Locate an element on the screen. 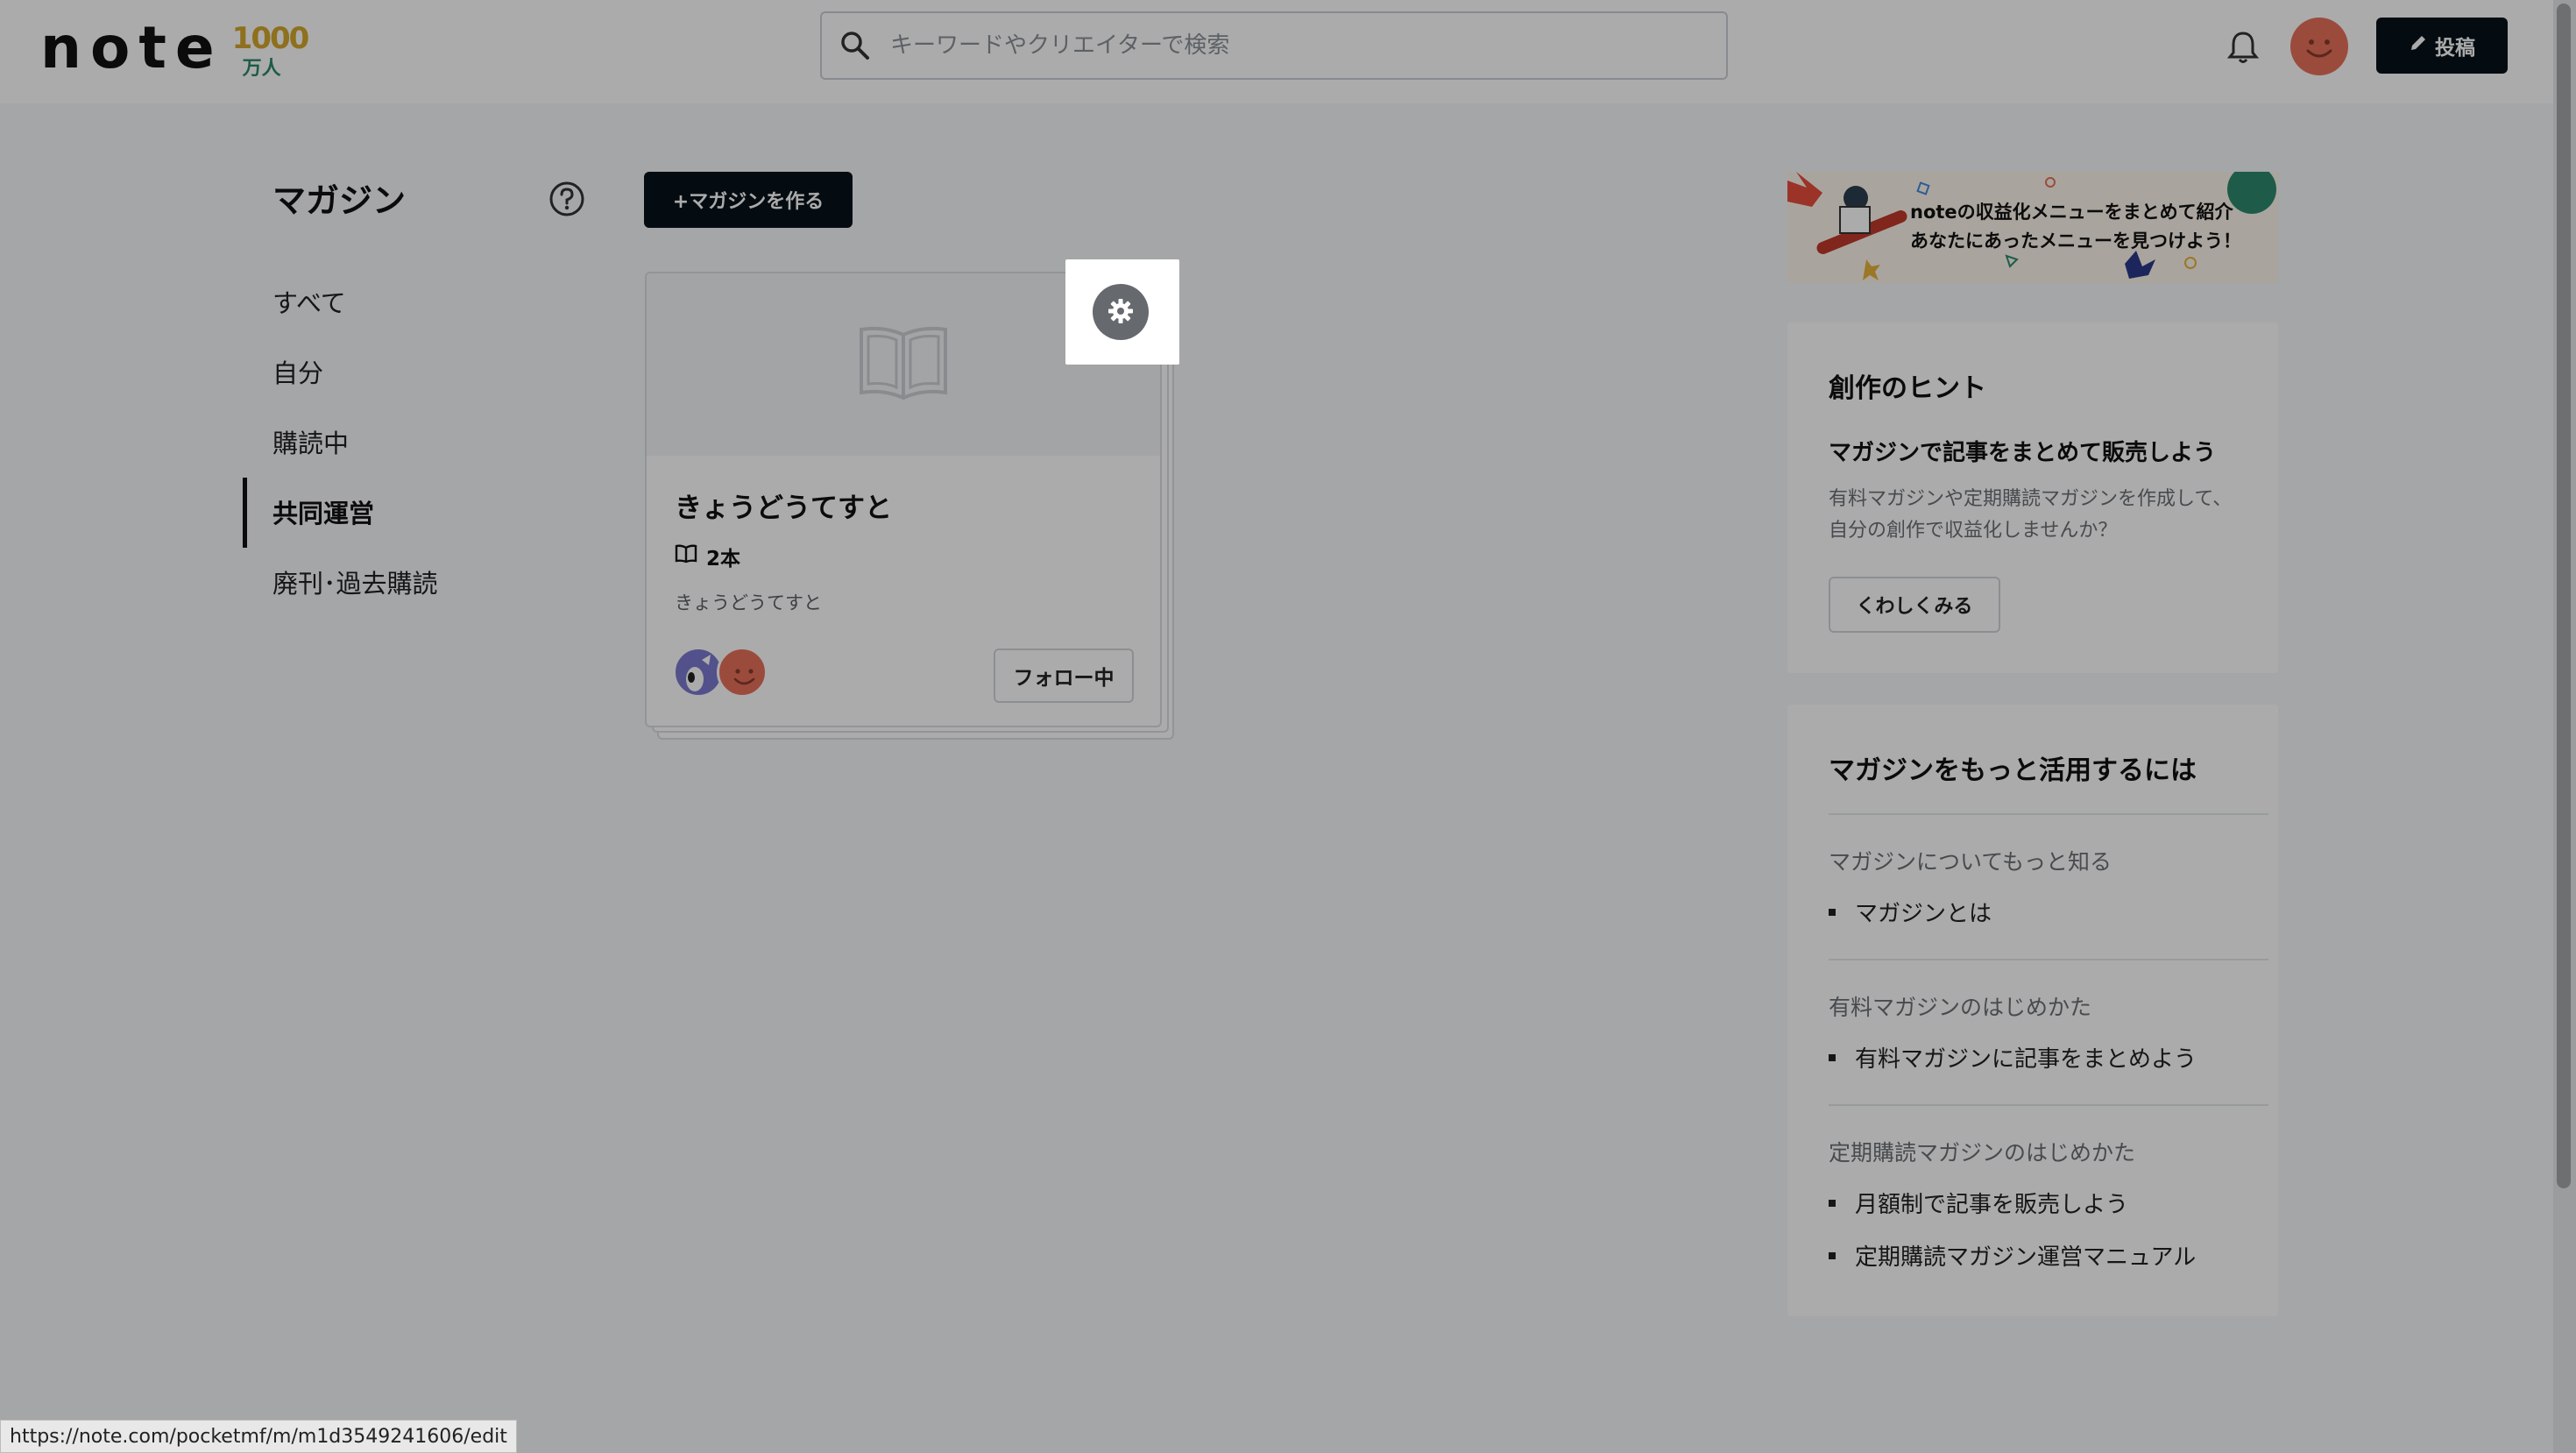  guide-link-label: 定期購読マガジン運営マニュアル is located at coordinates (2026, 1257).